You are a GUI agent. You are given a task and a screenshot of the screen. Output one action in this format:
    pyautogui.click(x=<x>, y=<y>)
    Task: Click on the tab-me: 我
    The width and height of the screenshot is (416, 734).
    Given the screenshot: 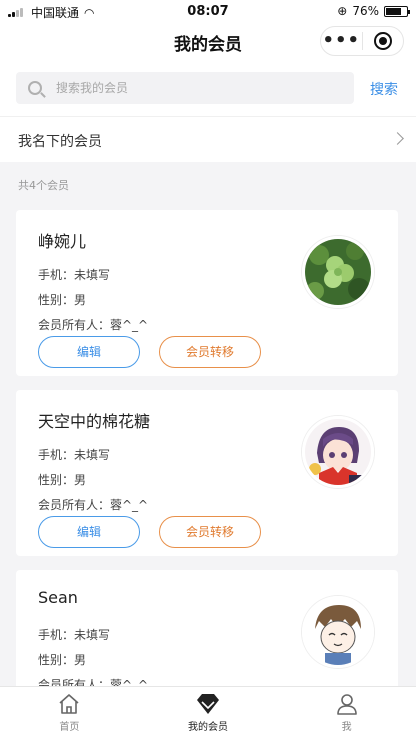 What is the action you would take?
    pyautogui.click(x=346, y=710)
    